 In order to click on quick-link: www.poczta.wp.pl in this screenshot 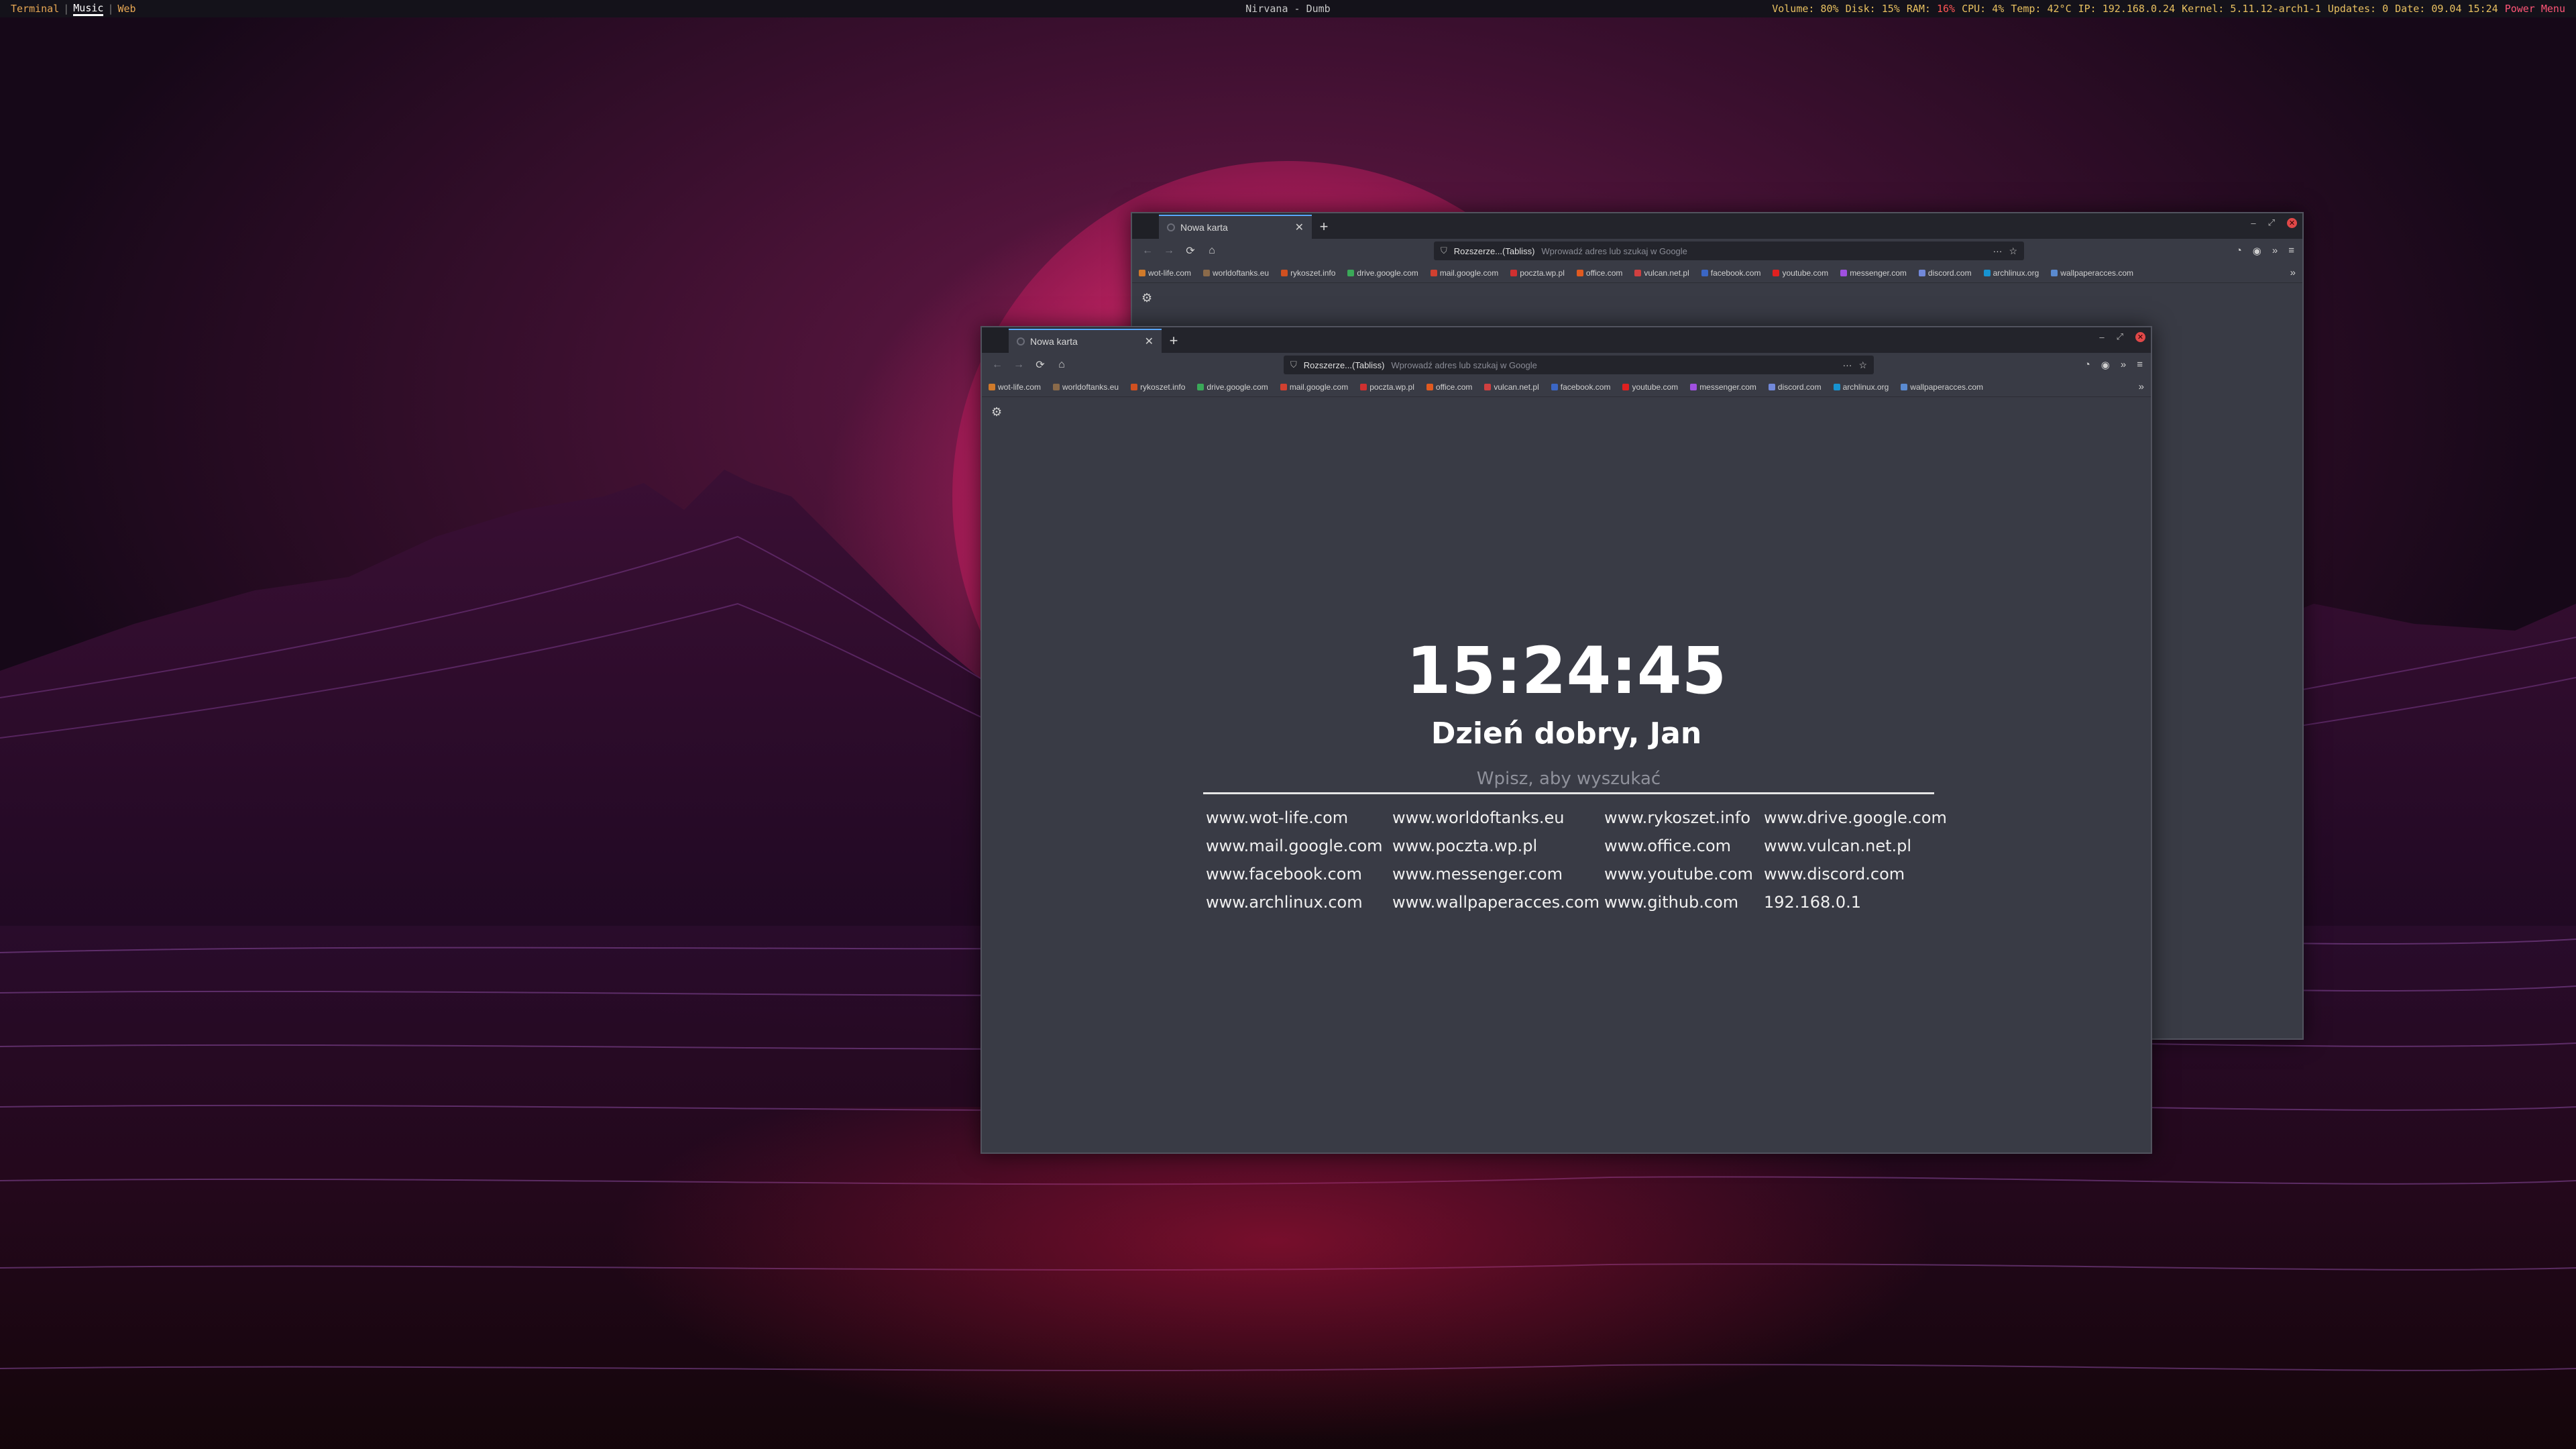, I will do `click(1498, 846)`.